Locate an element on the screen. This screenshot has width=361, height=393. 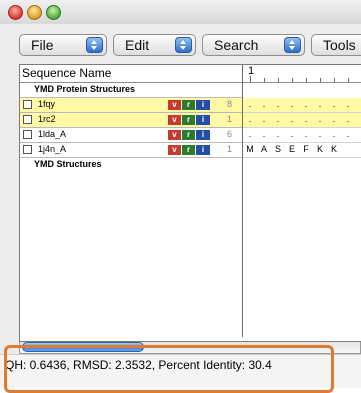
group-title: YMD Structures is located at coordinates (68, 164).